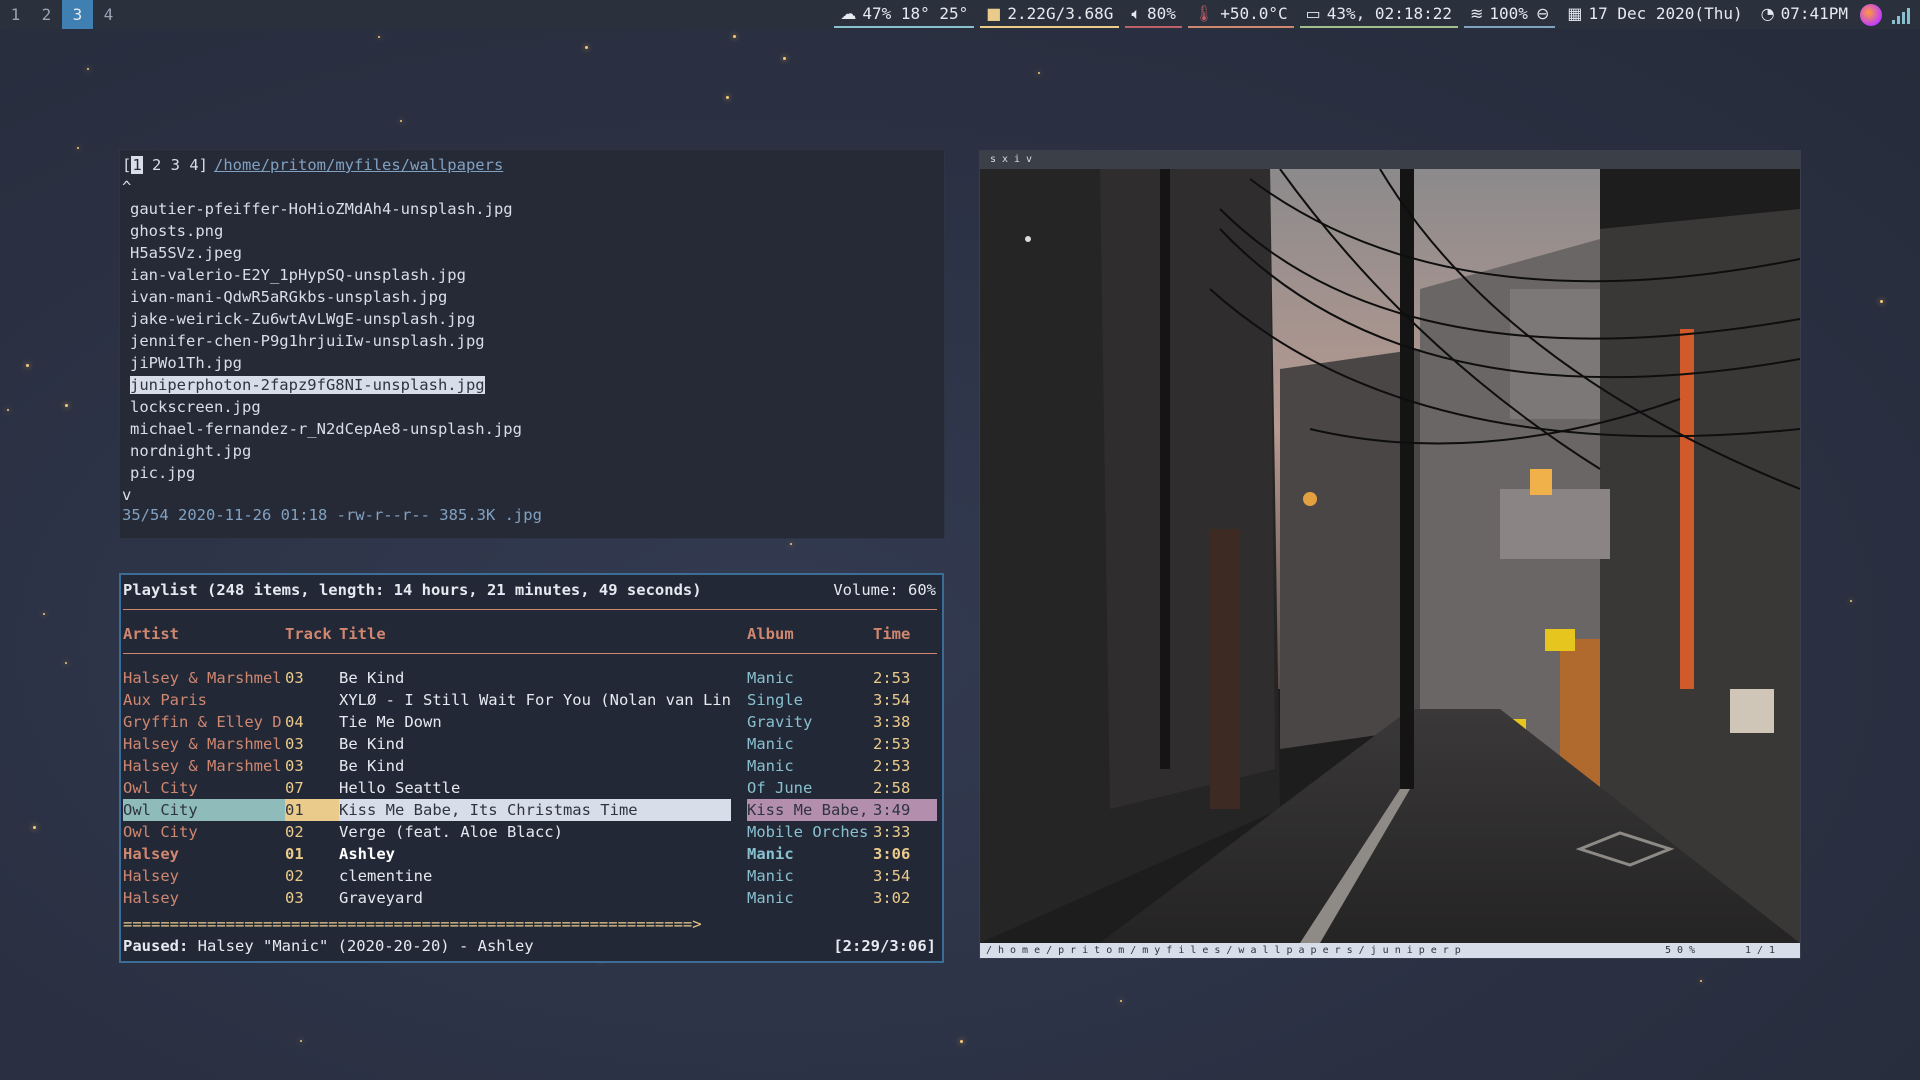 Image resolution: width=1920 pixels, height=1080 pixels. I want to click on file-item: jake-weirick-Zu6wtAvLWgE-unsplash.jpg, so click(326, 319).